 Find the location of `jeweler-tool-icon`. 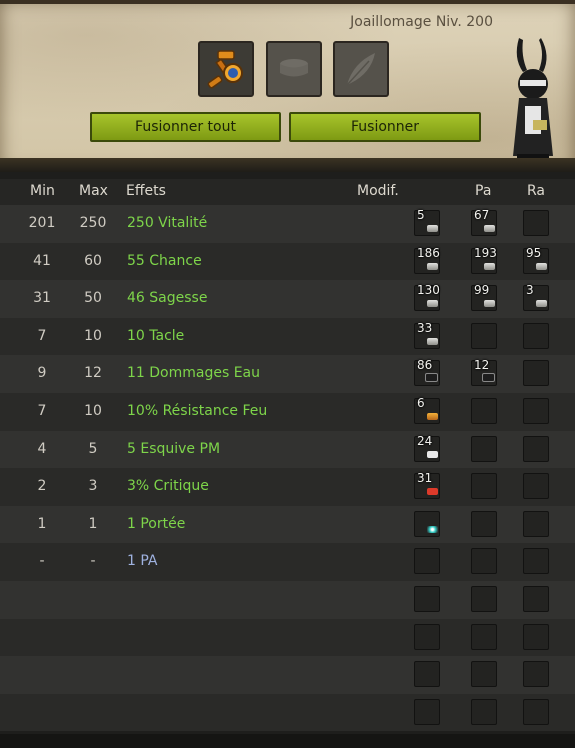

jeweler-tool-icon is located at coordinates (225, 69).